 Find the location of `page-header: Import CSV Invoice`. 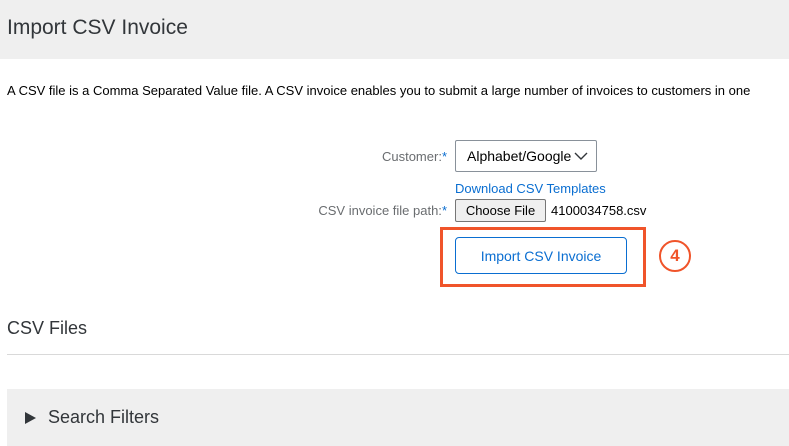

page-header: Import CSV Invoice is located at coordinates (394, 29).